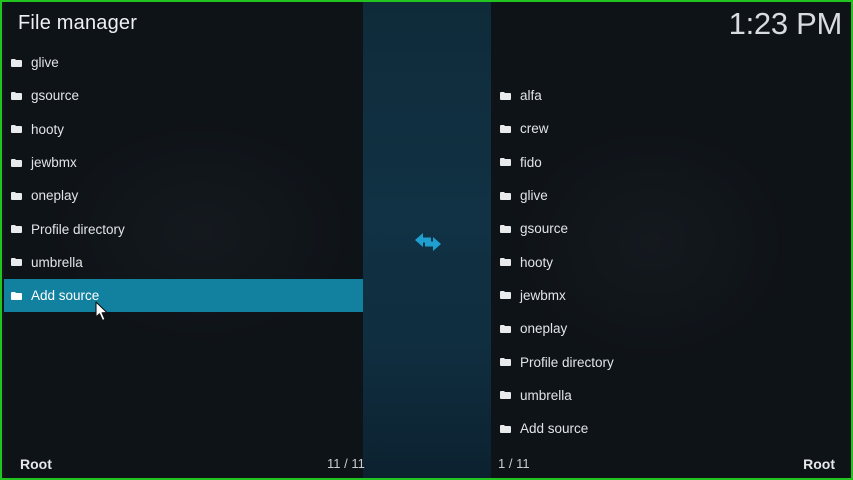 The width and height of the screenshot is (853, 480). What do you see at coordinates (78, 23) in the screenshot?
I see `page-title: File manager` at bounding box center [78, 23].